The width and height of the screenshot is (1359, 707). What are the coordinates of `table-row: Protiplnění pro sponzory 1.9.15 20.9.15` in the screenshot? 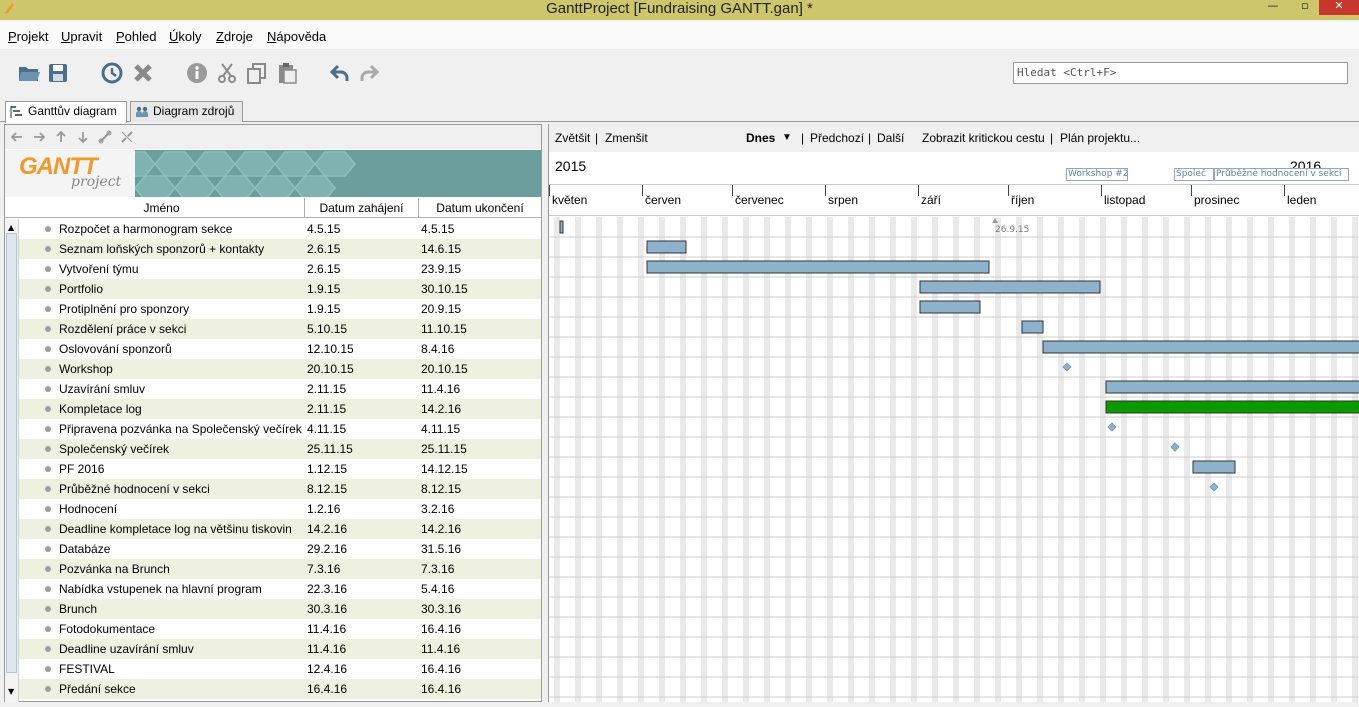 It's located at (280, 309).